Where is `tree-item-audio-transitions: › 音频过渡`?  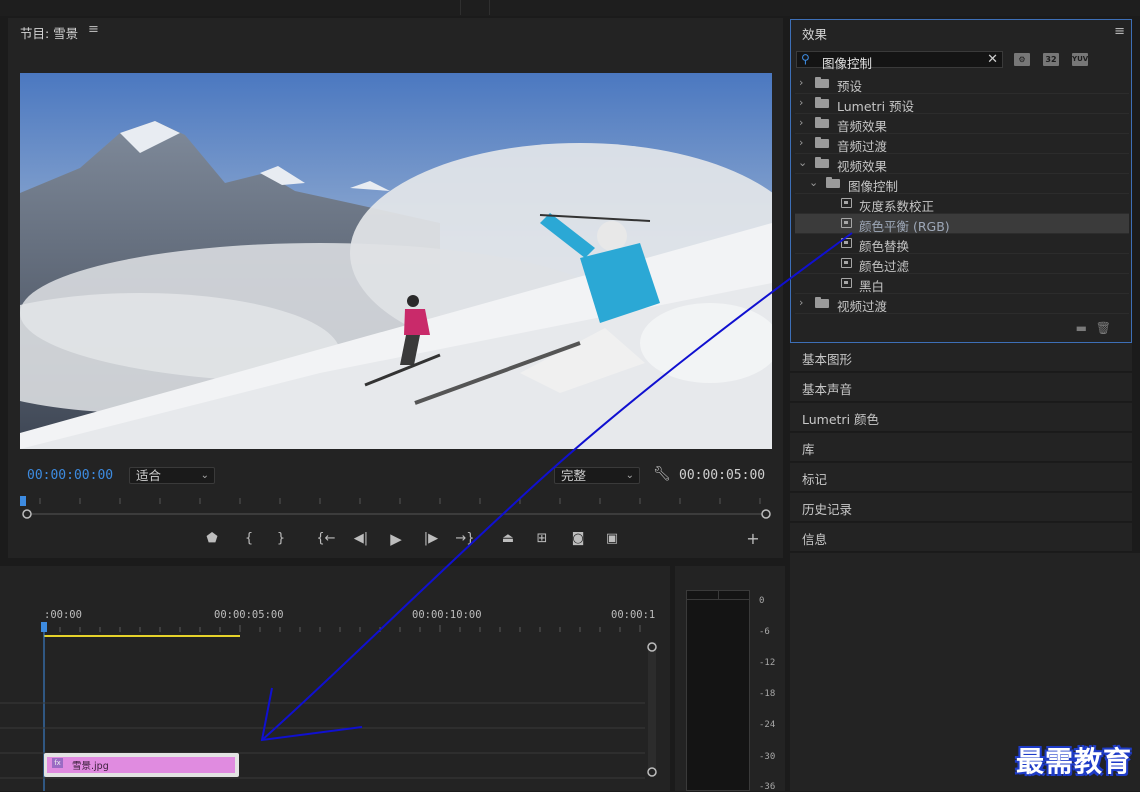
tree-item-audio-transitions: › 音频过渡 is located at coordinates (962, 144).